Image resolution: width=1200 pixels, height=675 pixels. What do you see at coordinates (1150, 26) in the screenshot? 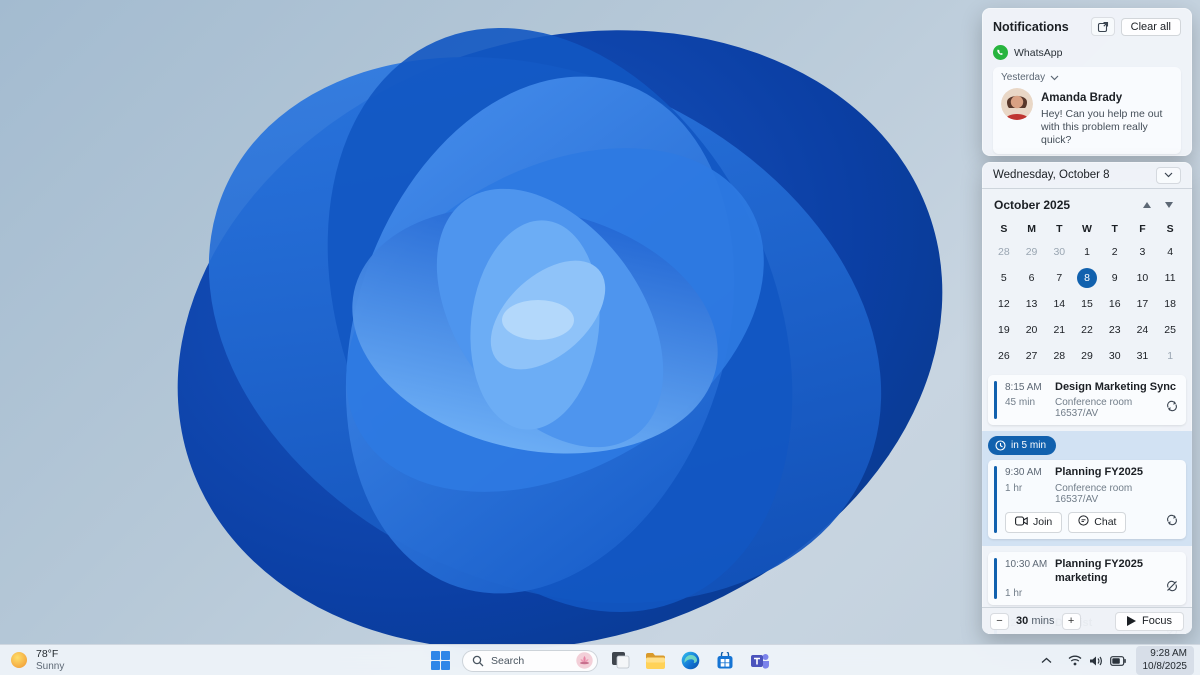
I see `clear-all-button: Clear all` at bounding box center [1150, 26].